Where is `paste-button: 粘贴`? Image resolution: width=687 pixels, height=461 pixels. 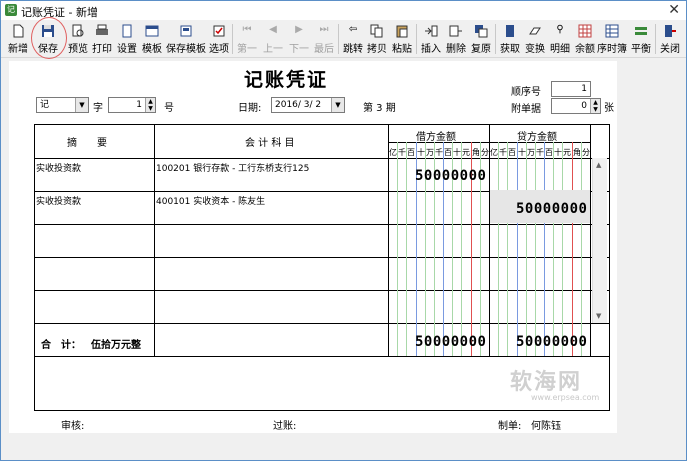
paste-button: 粘贴 is located at coordinates (402, 39).